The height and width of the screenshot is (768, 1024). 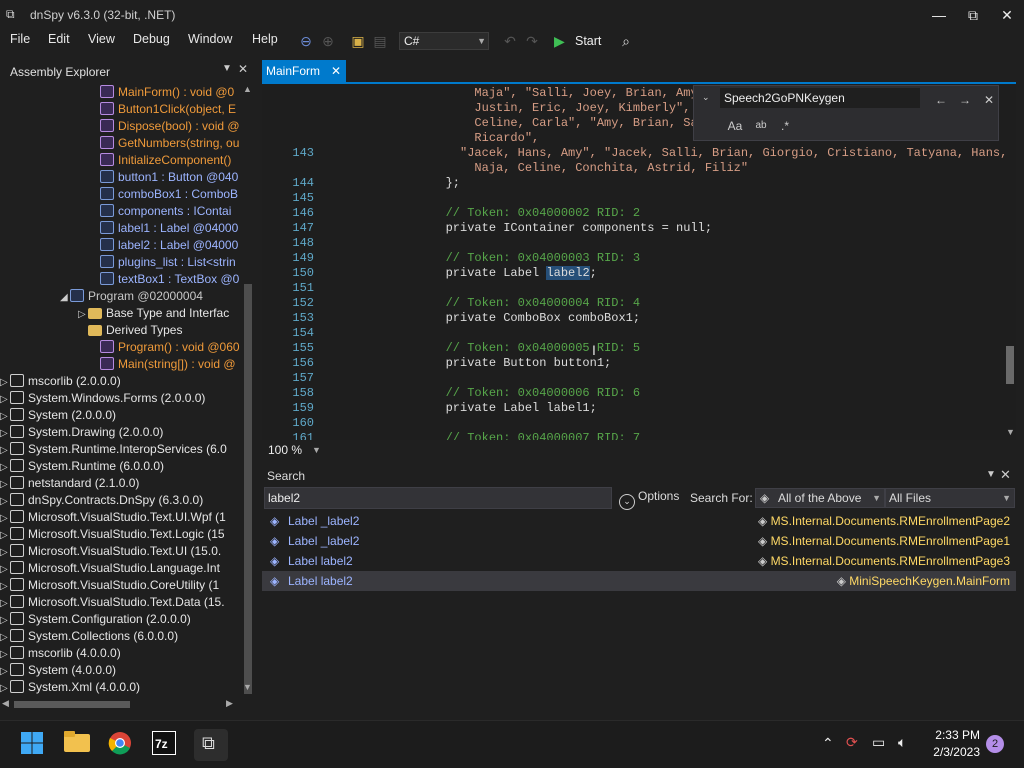 I want to click on menu-edit: Edit, so click(x=59, y=39).